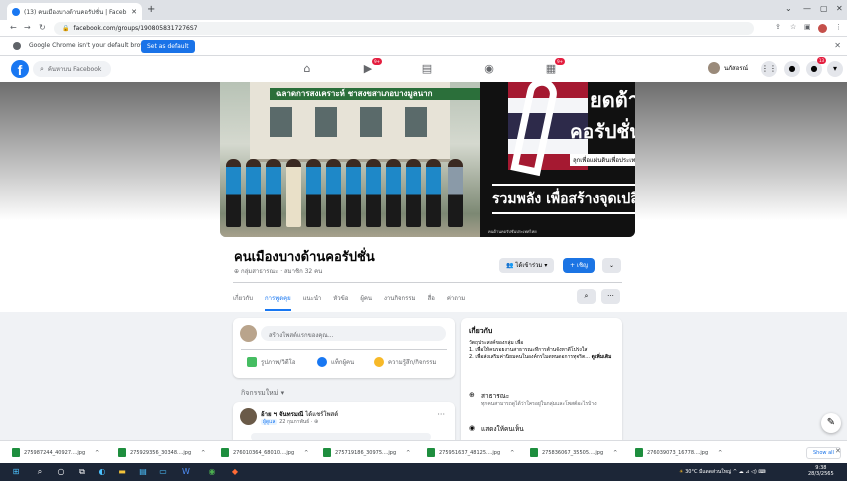 The width and height of the screenshot is (847, 481). What do you see at coordinates (527, 265) in the screenshot?
I see `joined-button: 👥 ได้เข้าร่วม ▾` at bounding box center [527, 265].